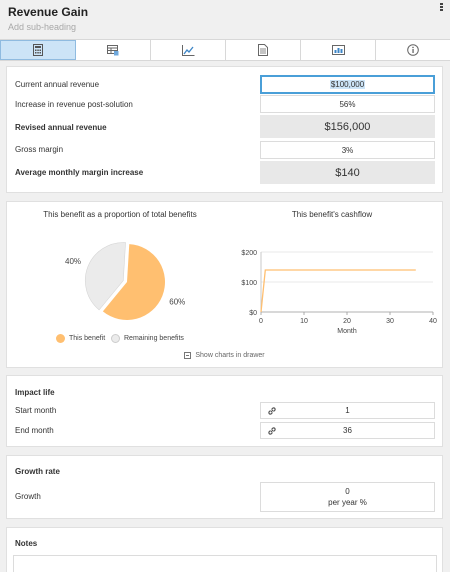 Image resolution: width=450 pixels, height=572 pixels. Describe the element at coordinates (225, 563) in the screenshot. I see `notes-textarea` at that location.